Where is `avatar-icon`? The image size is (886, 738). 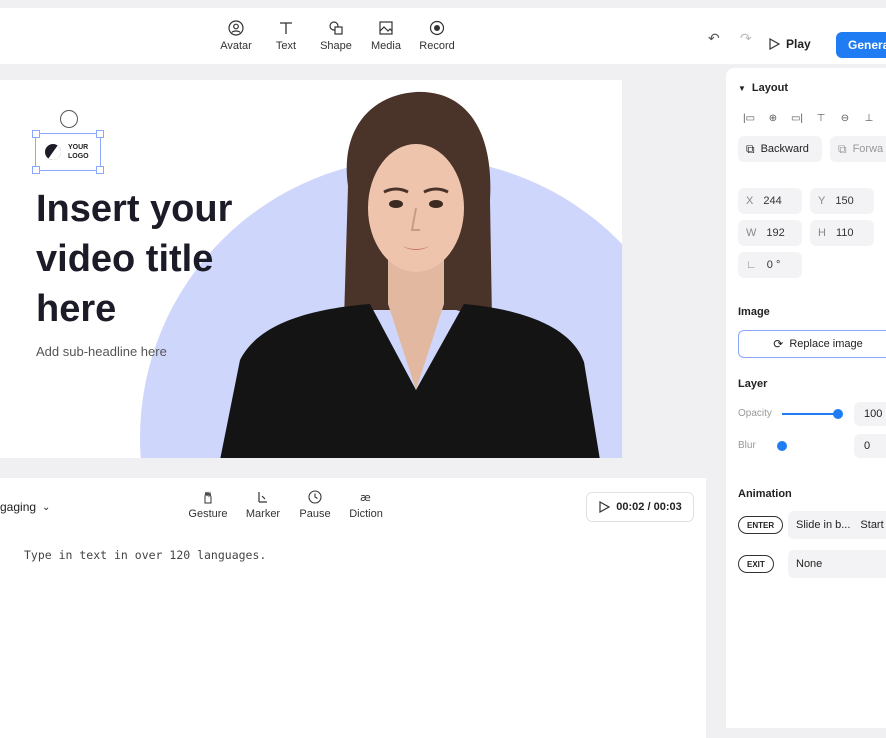
avatar-icon is located at coordinates (236, 28).